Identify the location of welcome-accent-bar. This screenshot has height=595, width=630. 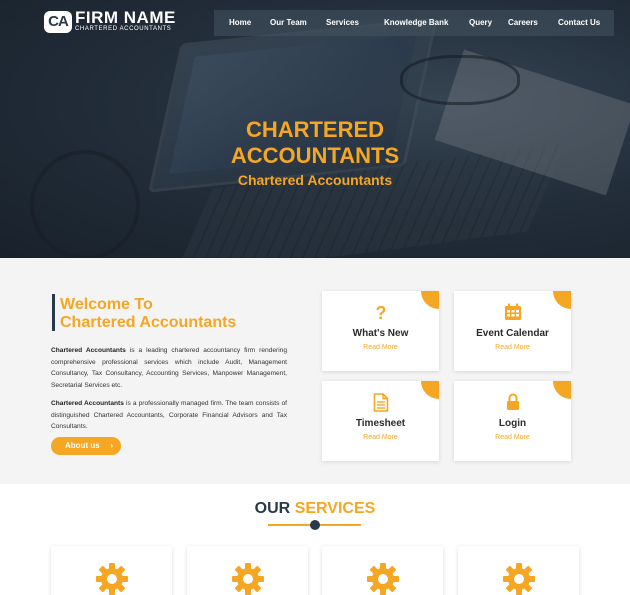
(53, 312).